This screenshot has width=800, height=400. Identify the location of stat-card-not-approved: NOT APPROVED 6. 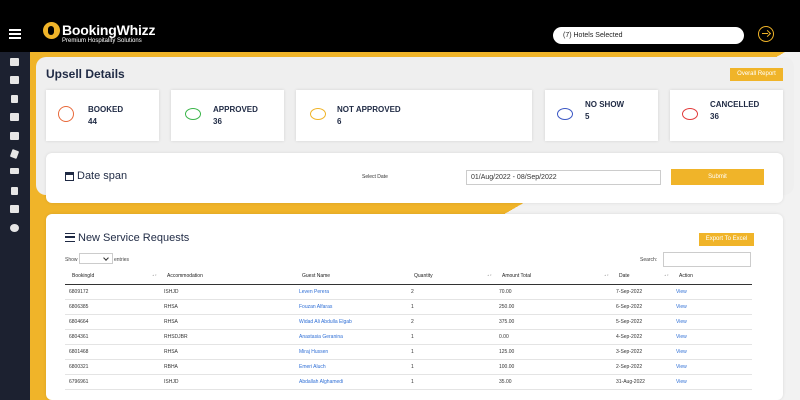
(414, 115).